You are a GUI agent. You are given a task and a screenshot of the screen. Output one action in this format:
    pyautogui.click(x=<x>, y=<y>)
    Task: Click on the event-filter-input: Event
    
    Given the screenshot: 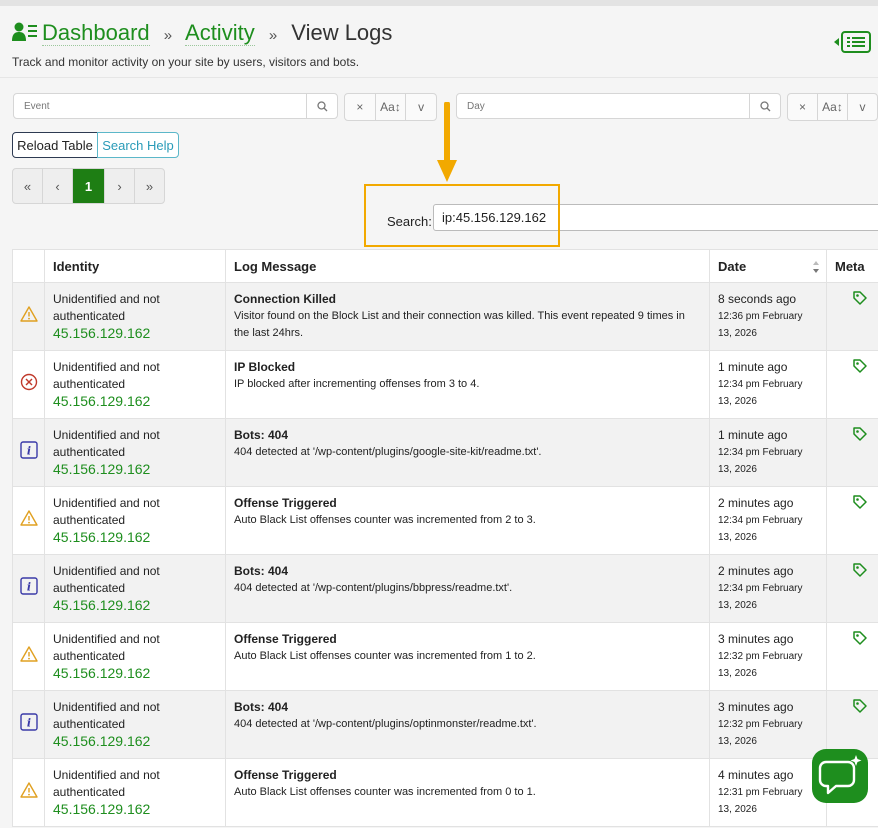 What is the action you would take?
    pyautogui.click(x=175, y=106)
    